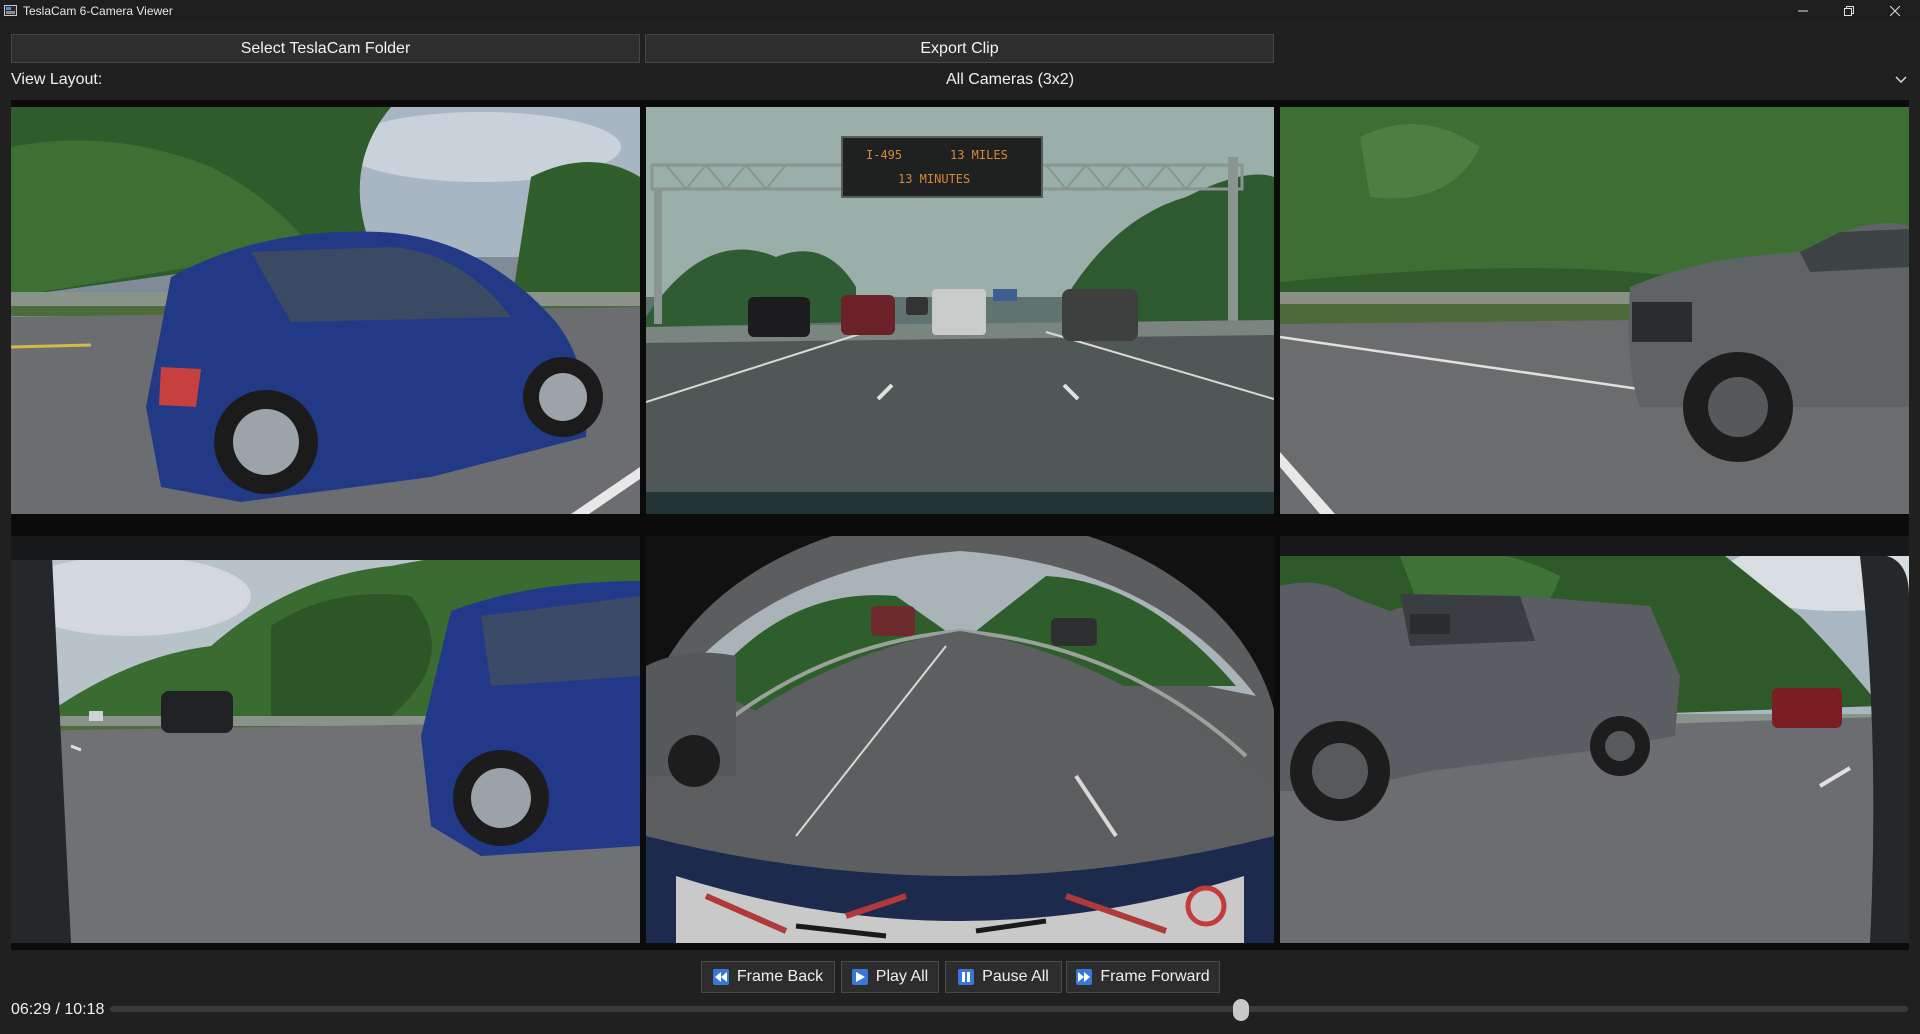  Describe the element at coordinates (780, 976) in the screenshot. I see `frame-back-label: Frame Back` at that location.